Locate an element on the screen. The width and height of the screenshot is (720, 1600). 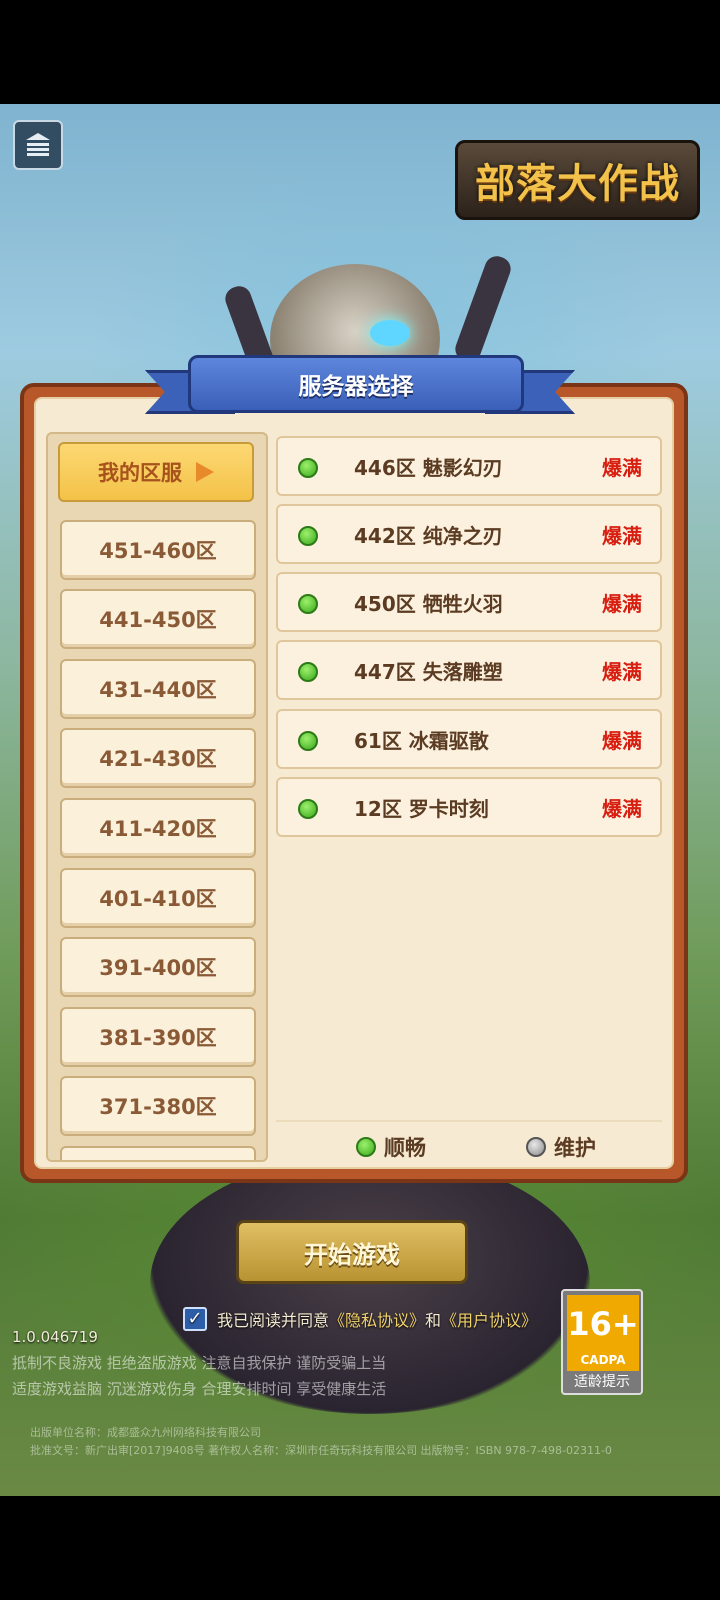
version-label: 1.0.046719 is located at coordinates (55, 1337).